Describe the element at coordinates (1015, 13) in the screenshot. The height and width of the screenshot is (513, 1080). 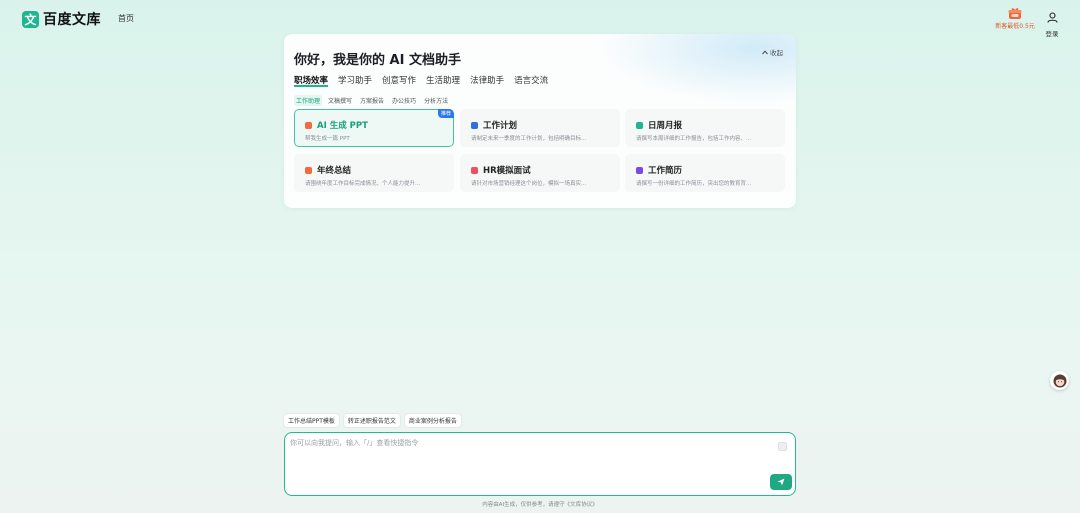
I see `gift-icon` at that location.